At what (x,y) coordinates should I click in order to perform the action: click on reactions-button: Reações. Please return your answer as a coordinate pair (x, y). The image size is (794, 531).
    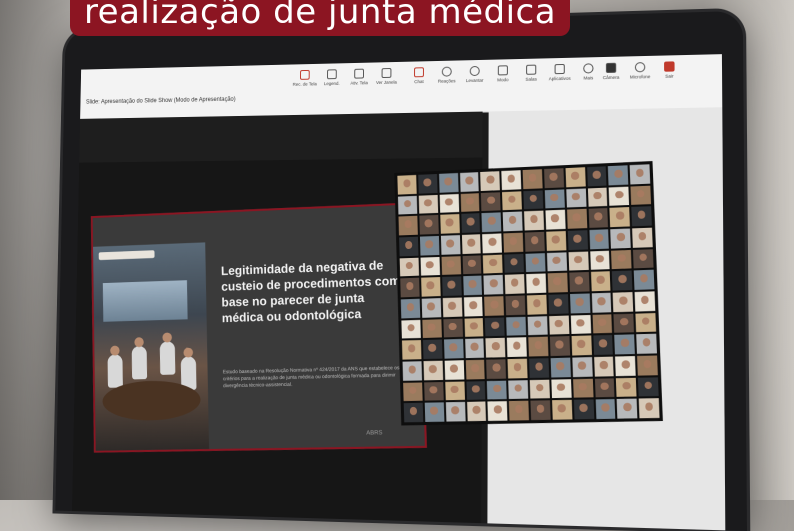
    Looking at the image, I should click on (447, 74).